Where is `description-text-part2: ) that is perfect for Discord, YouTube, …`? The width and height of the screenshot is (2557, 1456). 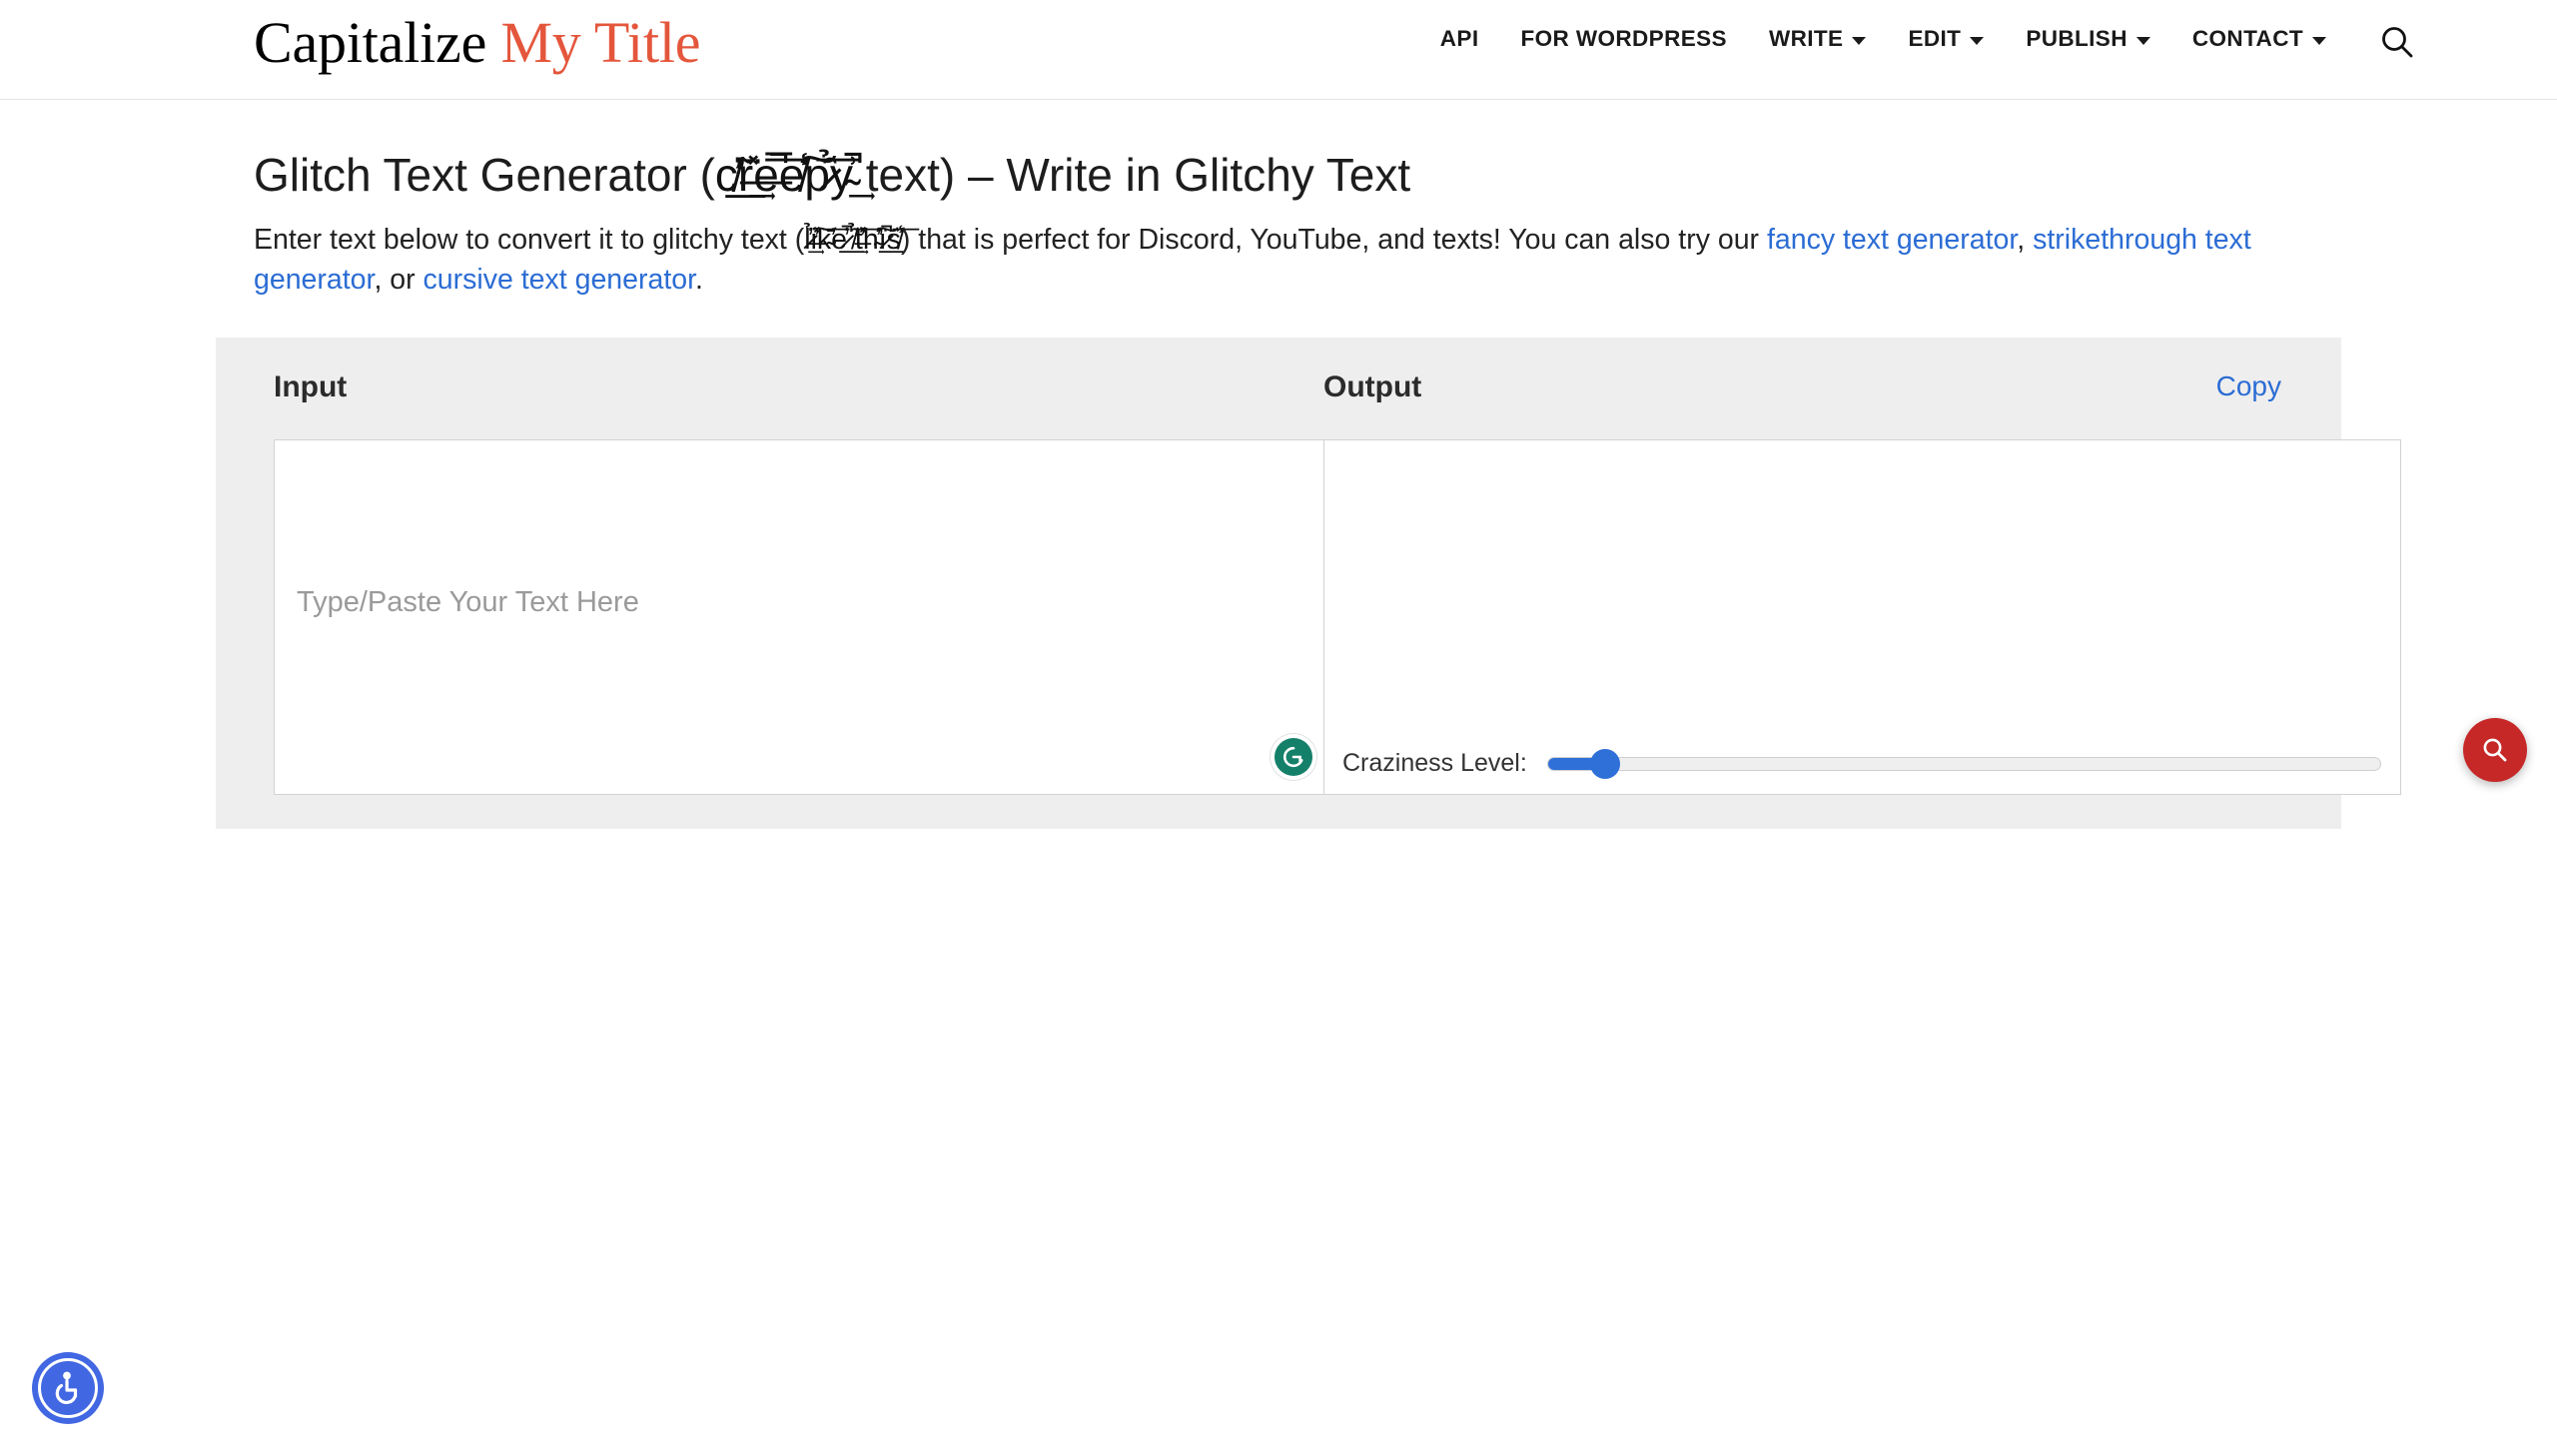
description-text-part2: ) that is perfect for Discord, YouTube, … is located at coordinates (1333, 240).